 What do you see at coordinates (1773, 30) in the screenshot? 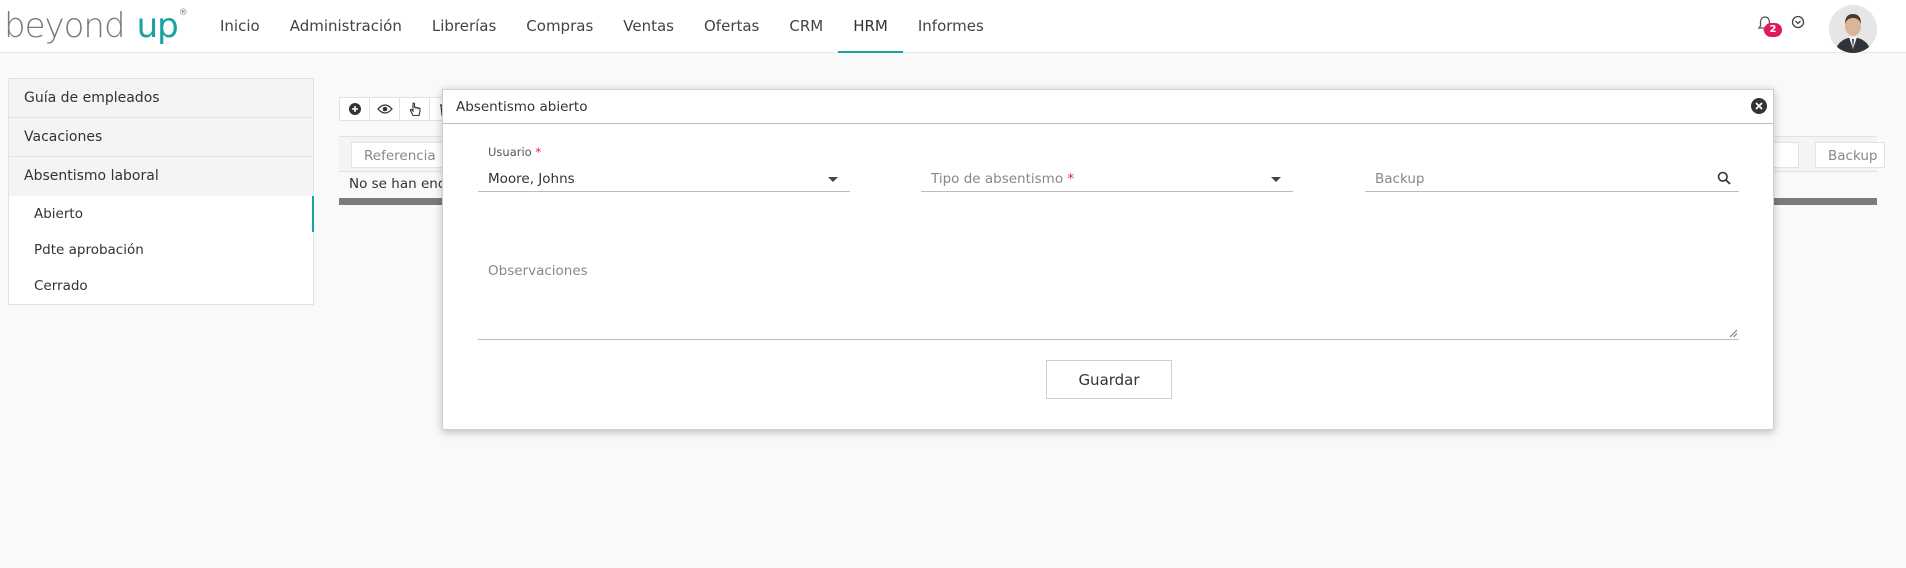
I see `notification-badge: 2` at bounding box center [1773, 30].